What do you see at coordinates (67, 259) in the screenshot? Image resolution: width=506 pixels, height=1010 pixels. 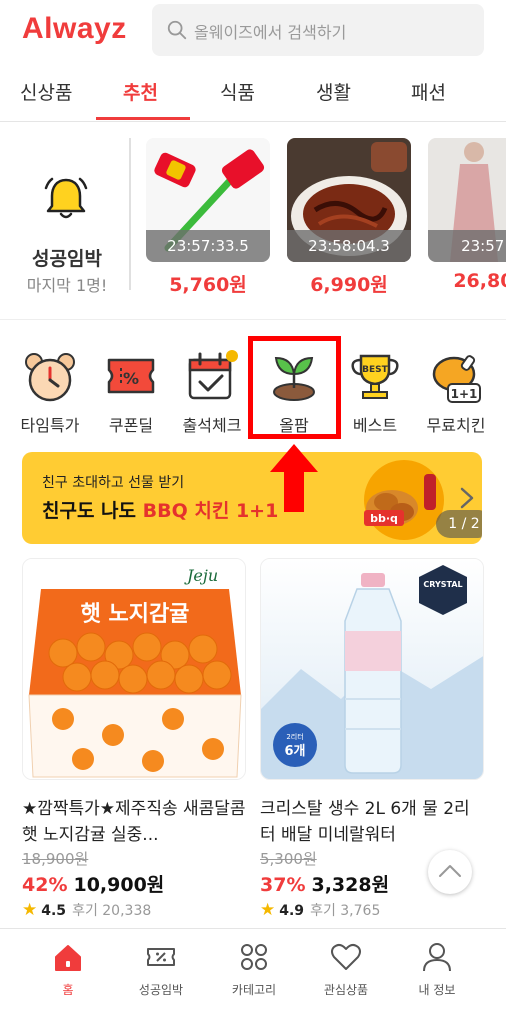 I see `deal-title: 성공임박` at bounding box center [67, 259].